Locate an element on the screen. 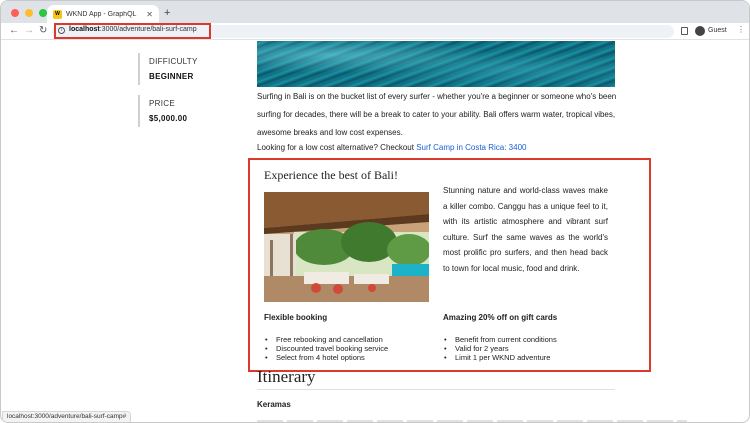 The height and width of the screenshot is (423, 750). tab-title: WKND App - GraphQL is located at coordinates (101, 14).